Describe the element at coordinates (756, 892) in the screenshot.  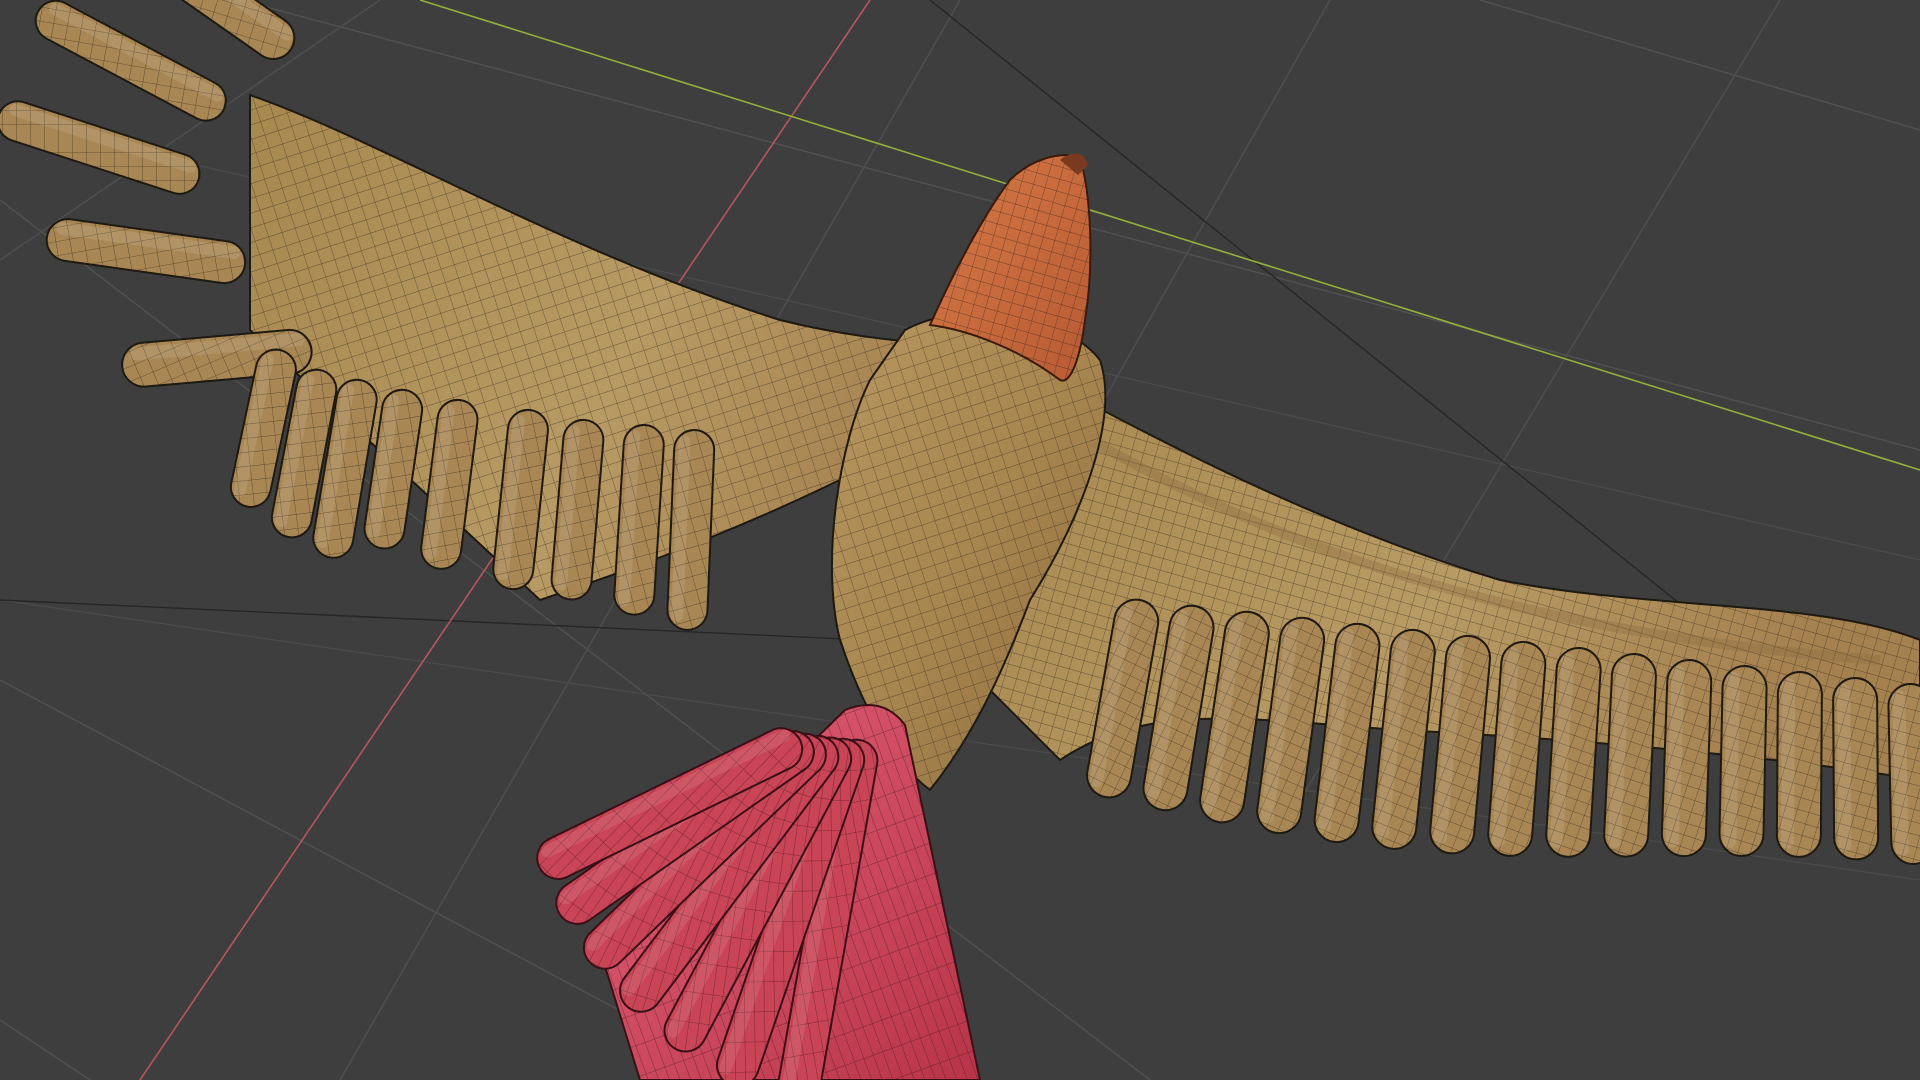
I see `bird-tail` at that location.